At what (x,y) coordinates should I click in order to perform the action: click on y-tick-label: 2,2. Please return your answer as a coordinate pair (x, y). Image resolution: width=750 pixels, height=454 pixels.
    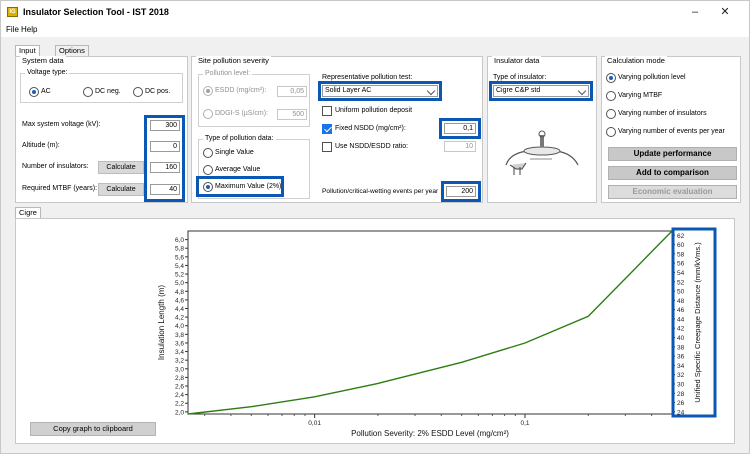
    Looking at the image, I should click on (179, 404).